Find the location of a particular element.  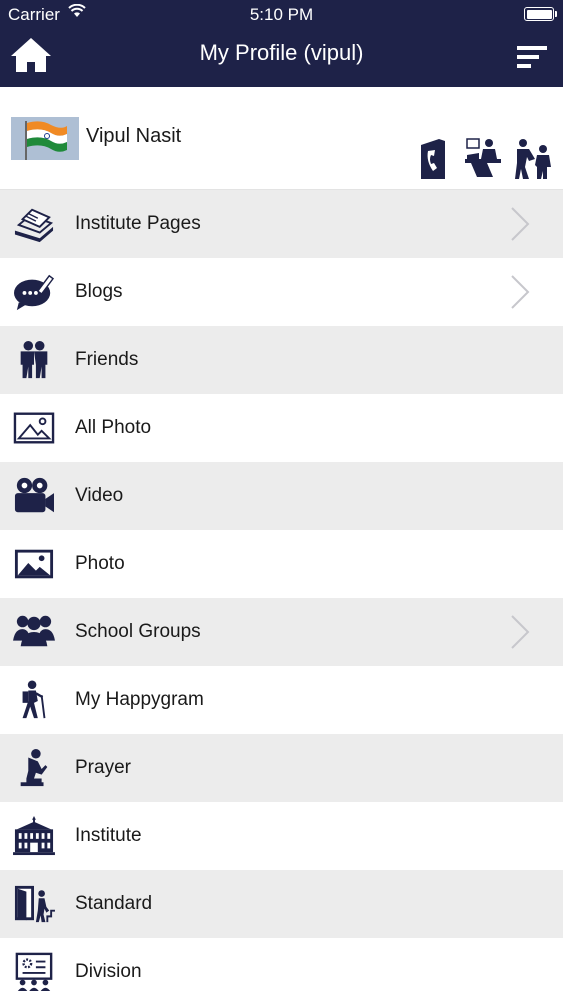

menu-item-label: Standard is located at coordinates (114, 903).